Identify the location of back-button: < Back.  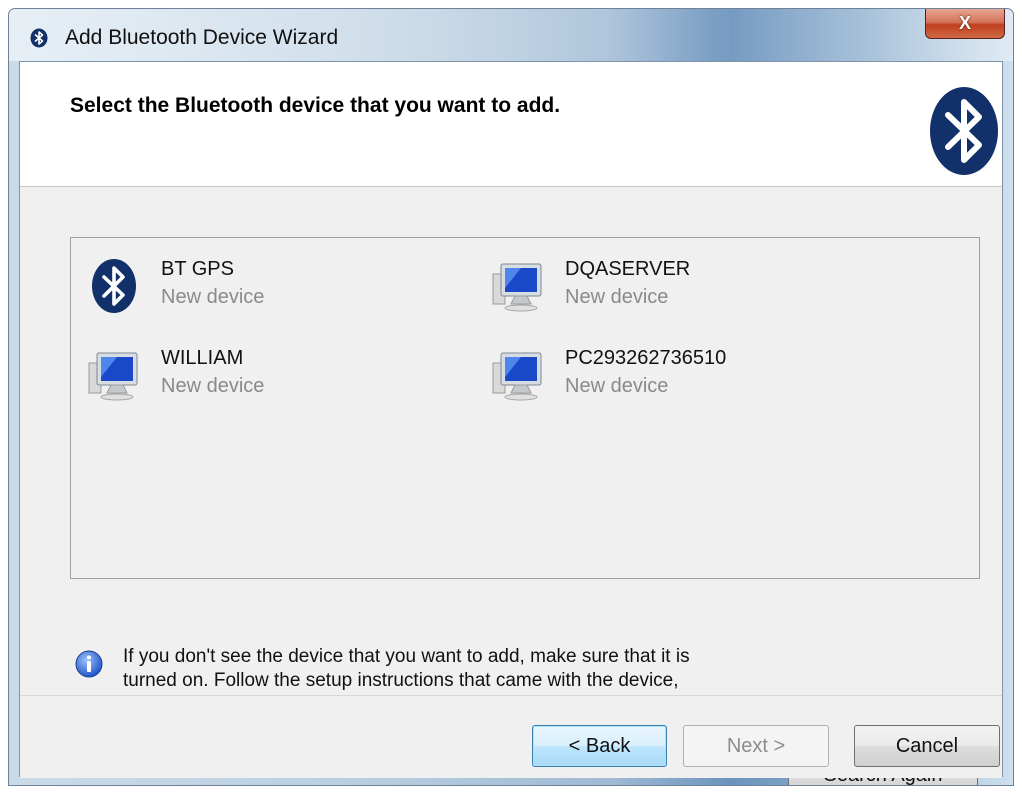
(599, 746).